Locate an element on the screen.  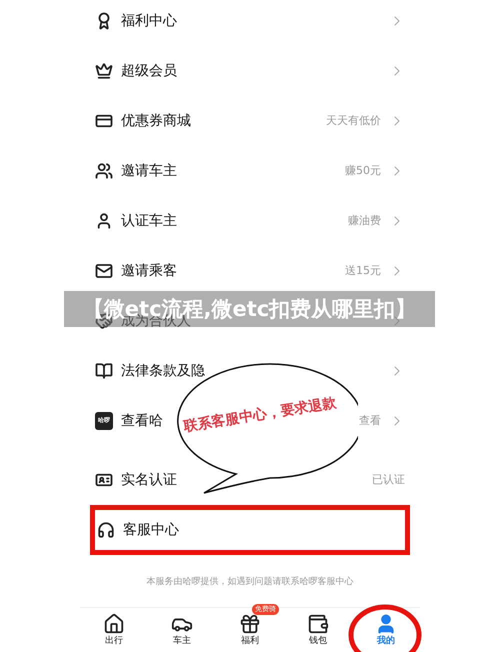
tab: 车主 is located at coordinates (182, 630).